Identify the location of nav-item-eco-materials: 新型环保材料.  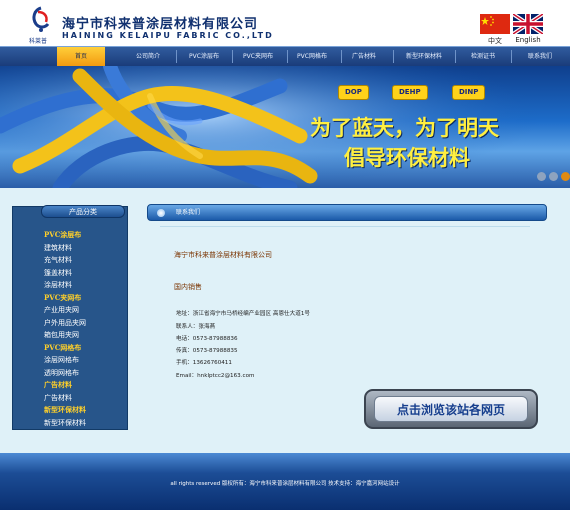
(424, 56).